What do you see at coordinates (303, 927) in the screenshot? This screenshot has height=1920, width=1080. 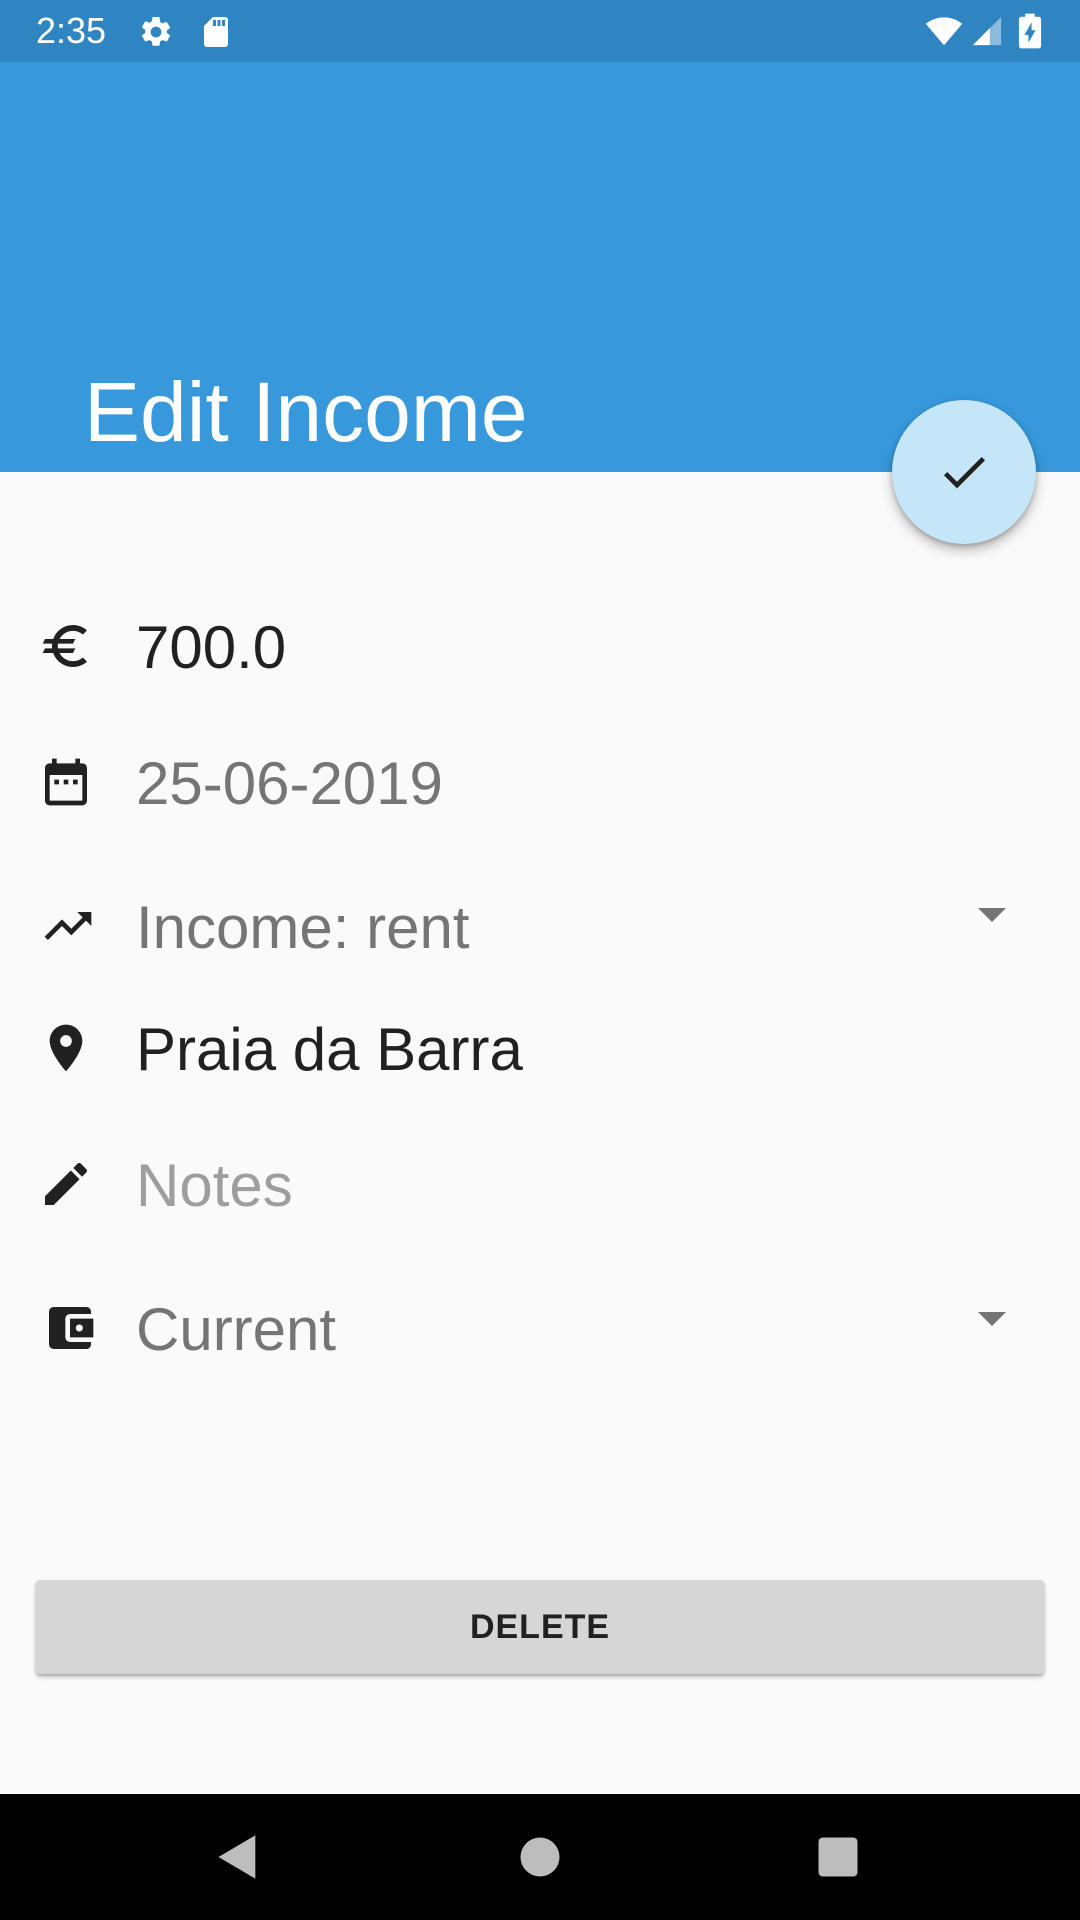 I see `category-value: Income: rent` at bounding box center [303, 927].